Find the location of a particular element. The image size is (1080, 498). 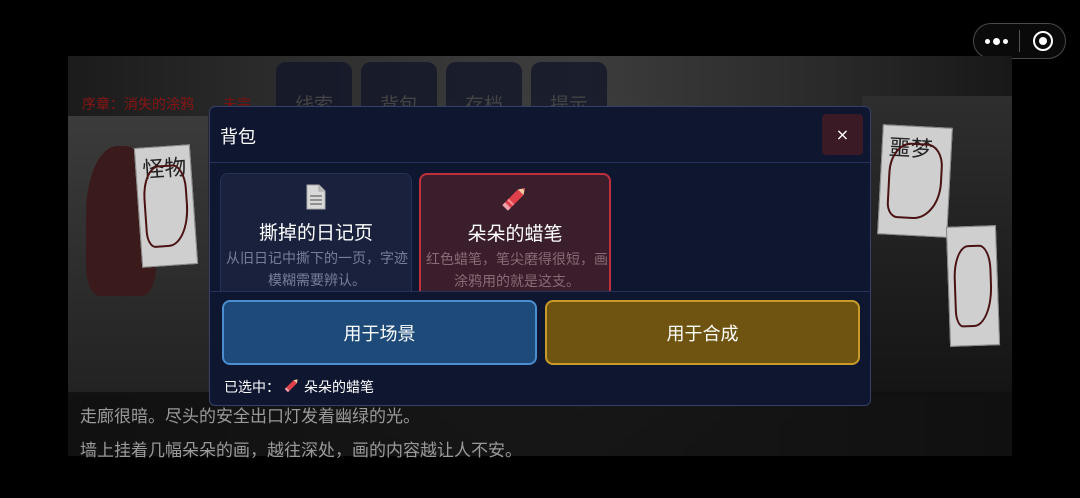

wall-drawing-monster: 怪物 is located at coordinates (166, 206).